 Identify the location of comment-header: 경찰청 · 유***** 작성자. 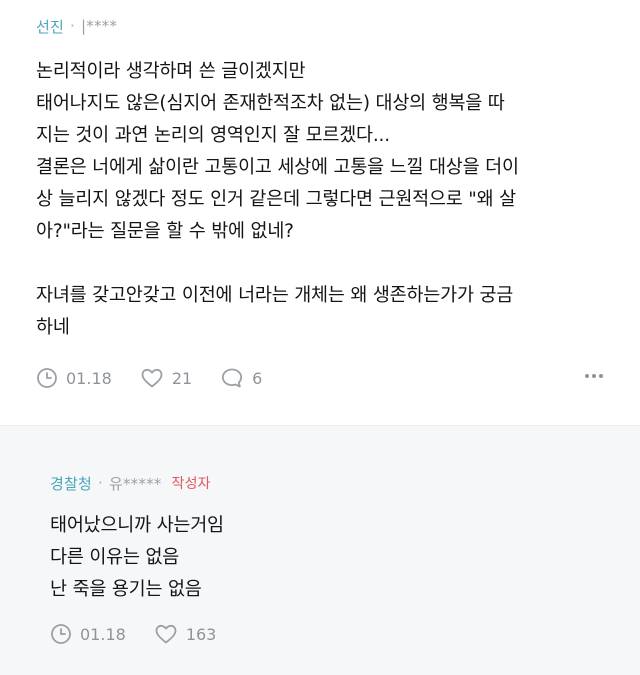
(130, 483).